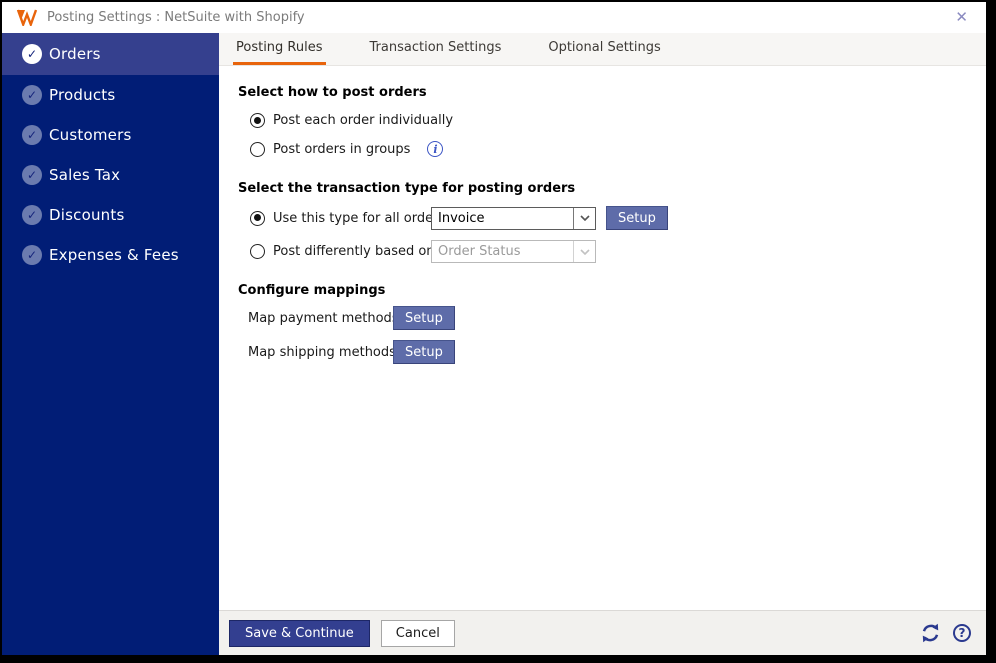  What do you see at coordinates (342, 149) in the screenshot?
I see `radio-label: Post orders in groups` at bounding box center [342, 149].